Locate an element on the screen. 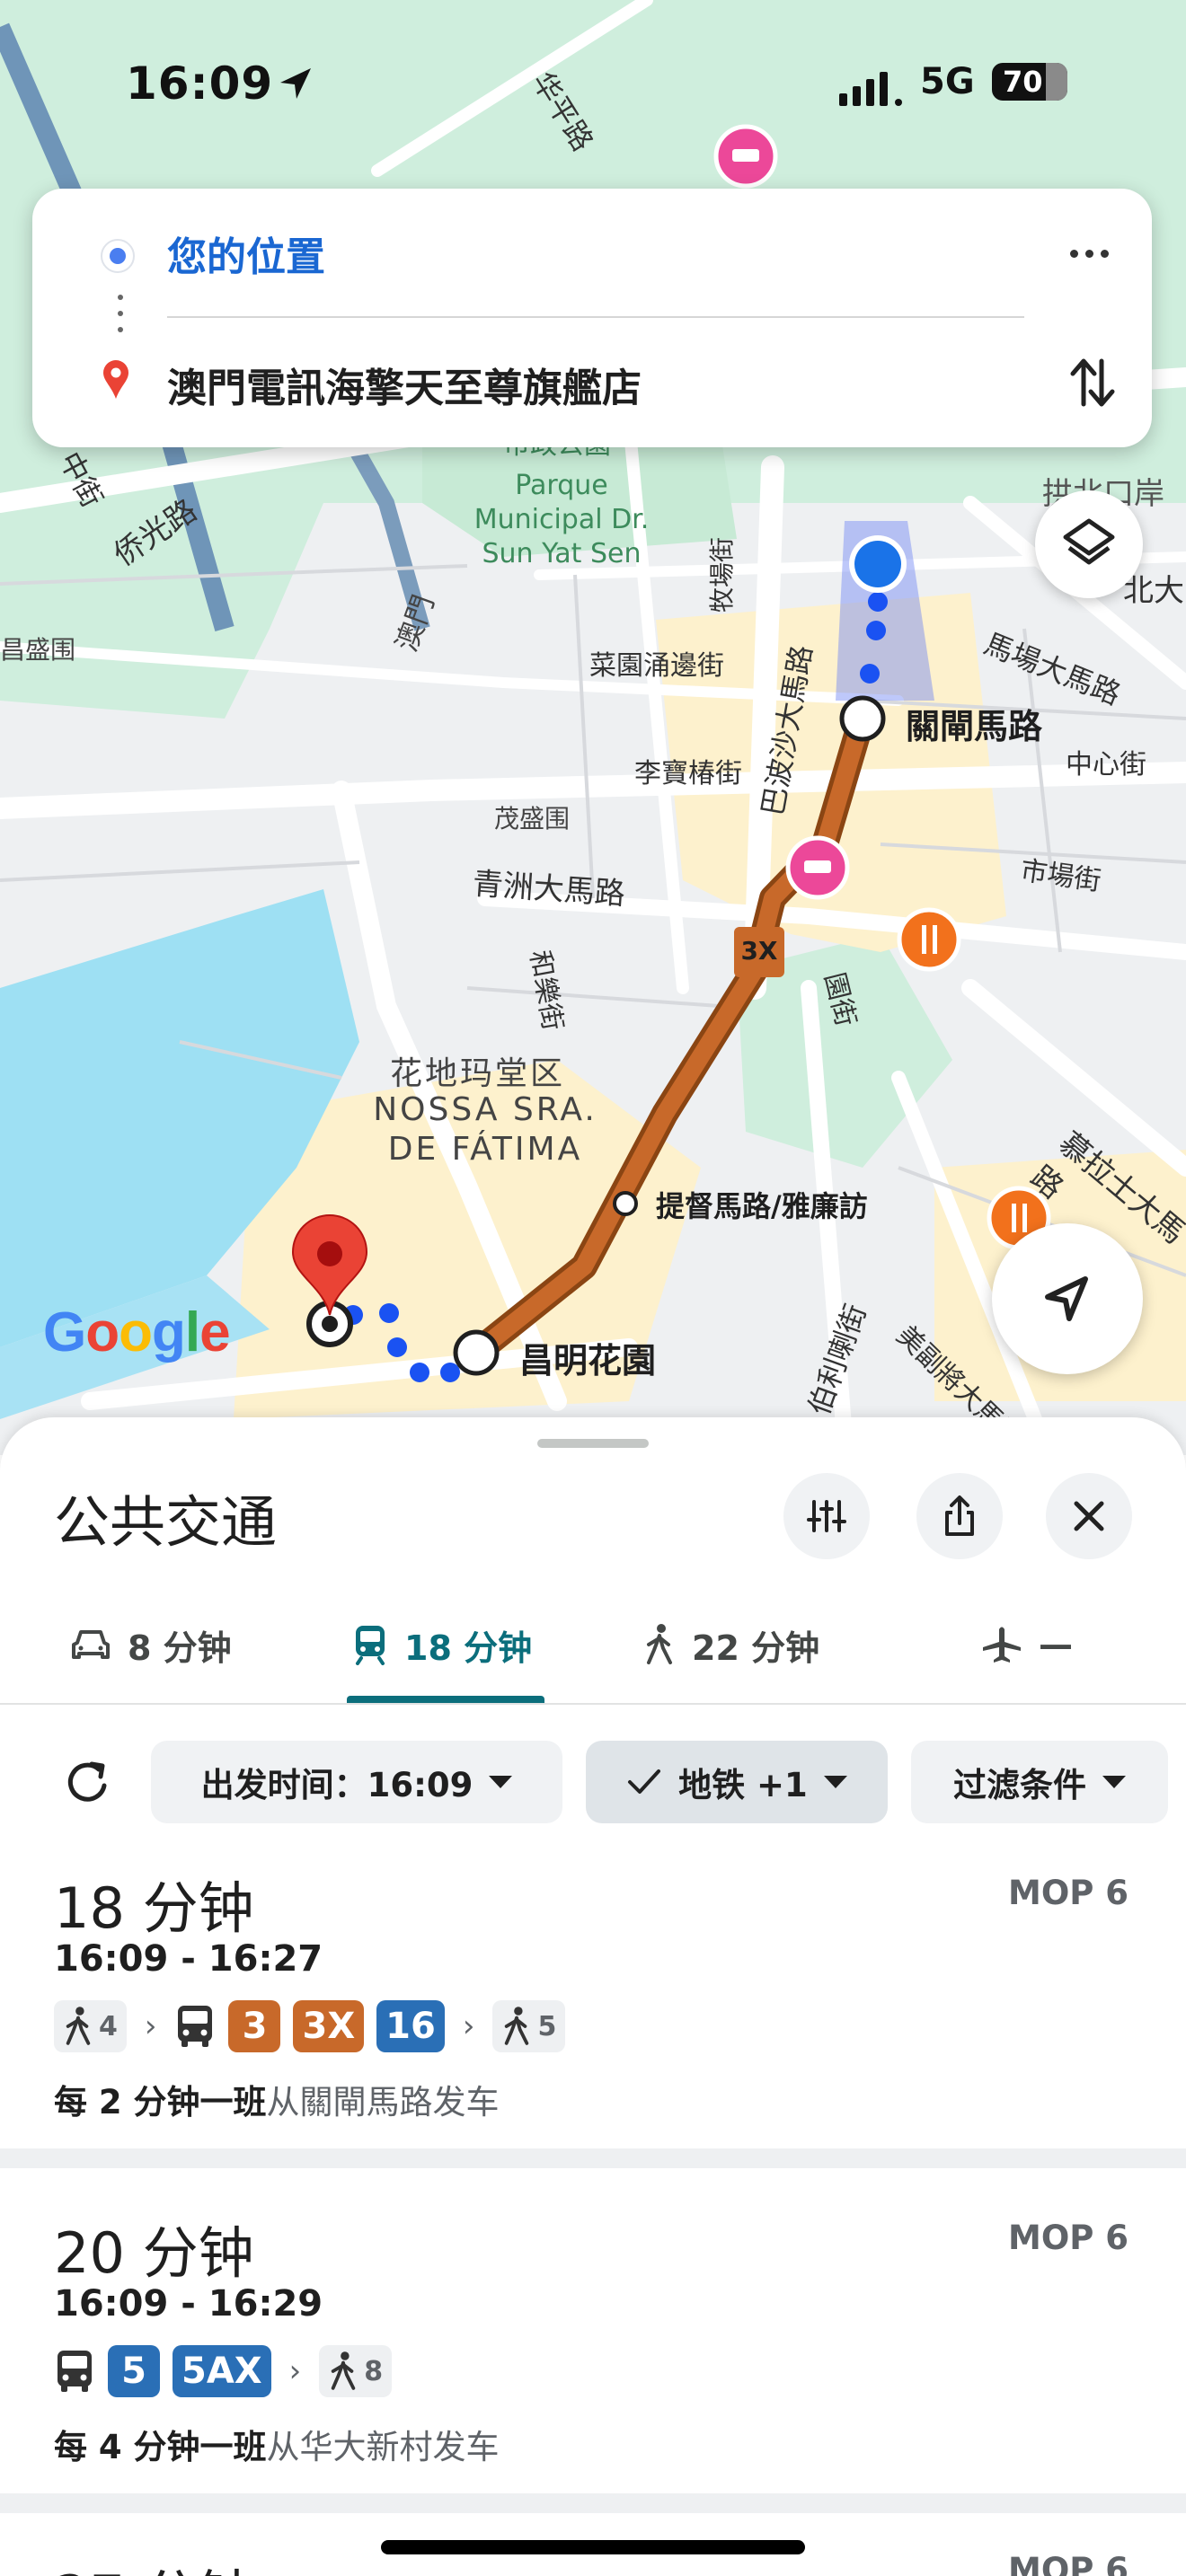  home-indicator is located at coordinates (593, 2547).